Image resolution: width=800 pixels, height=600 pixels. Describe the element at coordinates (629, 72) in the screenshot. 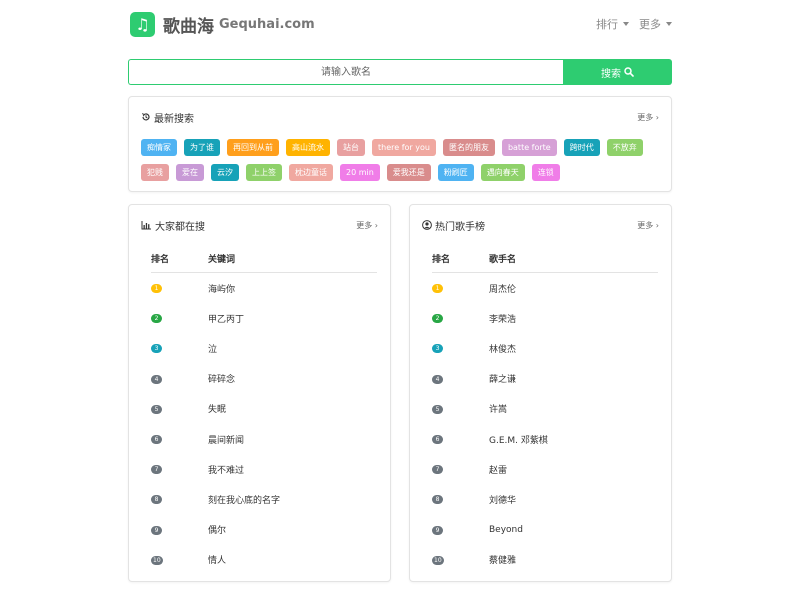

I see `search-icon` at that location.